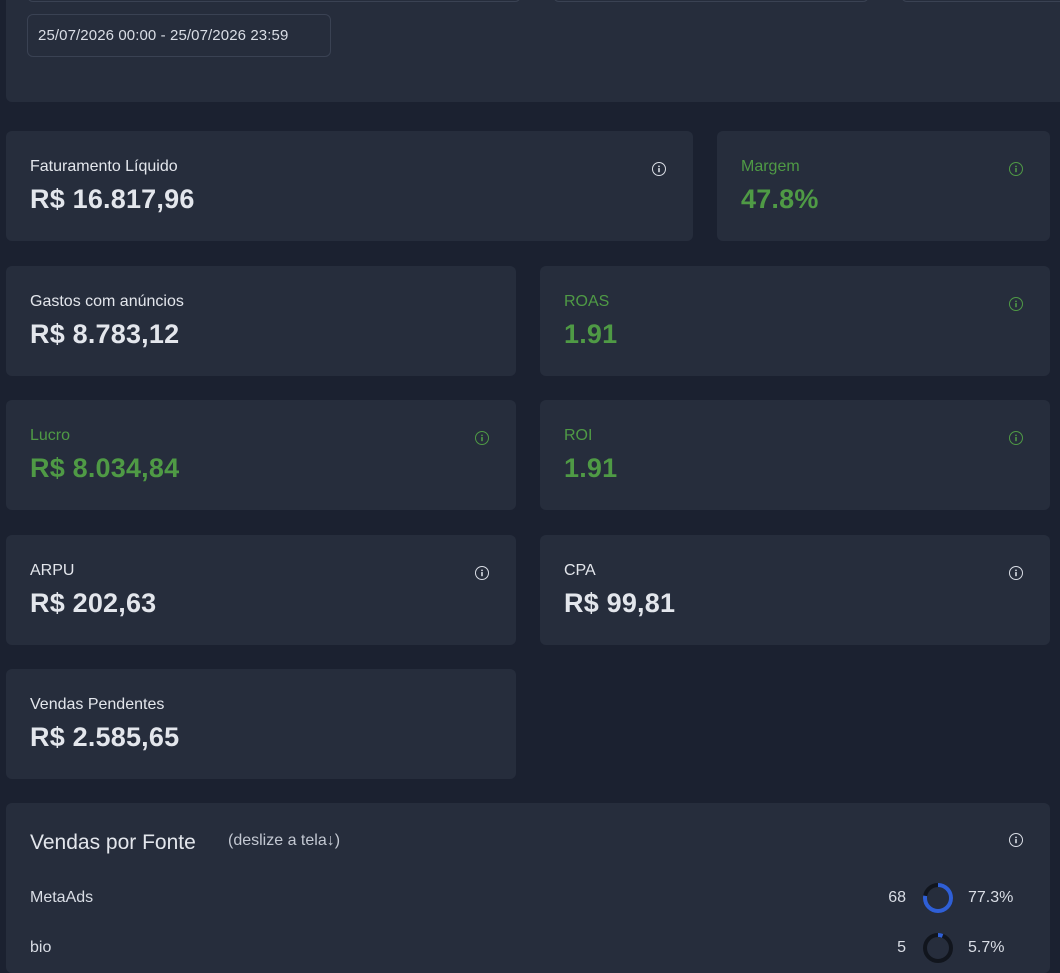 This screenshot has width=1060, height=973. I want to click on margem-label: Margem, so click(770, 166).